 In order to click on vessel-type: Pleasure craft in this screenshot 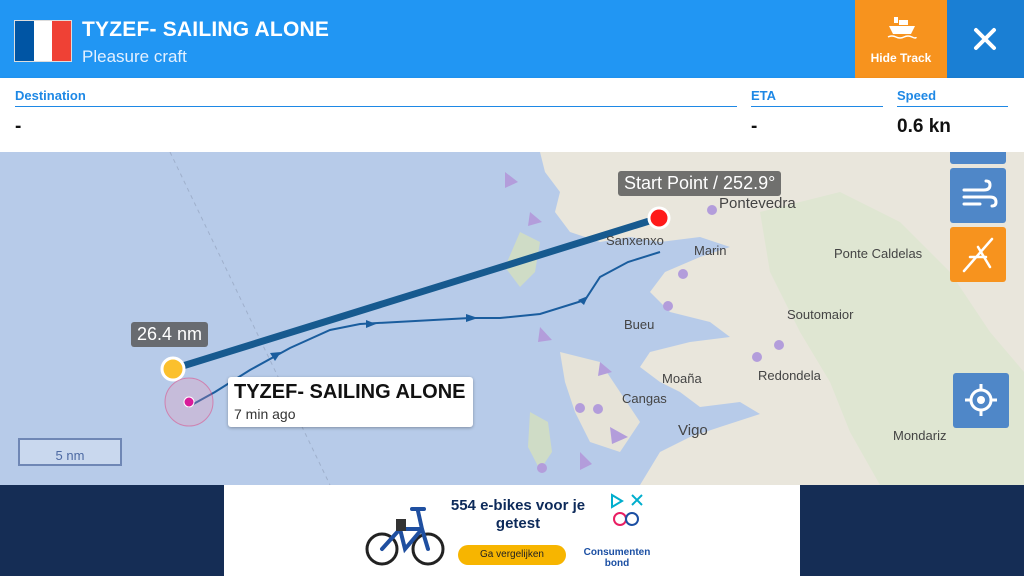, I will do `click(134, 56)`.